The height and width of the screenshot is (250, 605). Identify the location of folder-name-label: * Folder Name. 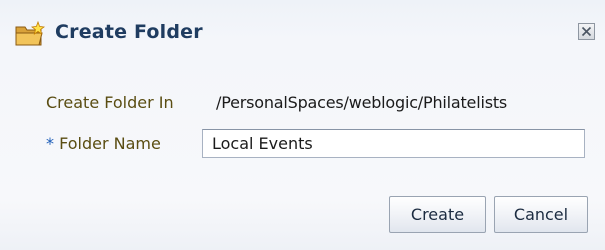
(103, 143).